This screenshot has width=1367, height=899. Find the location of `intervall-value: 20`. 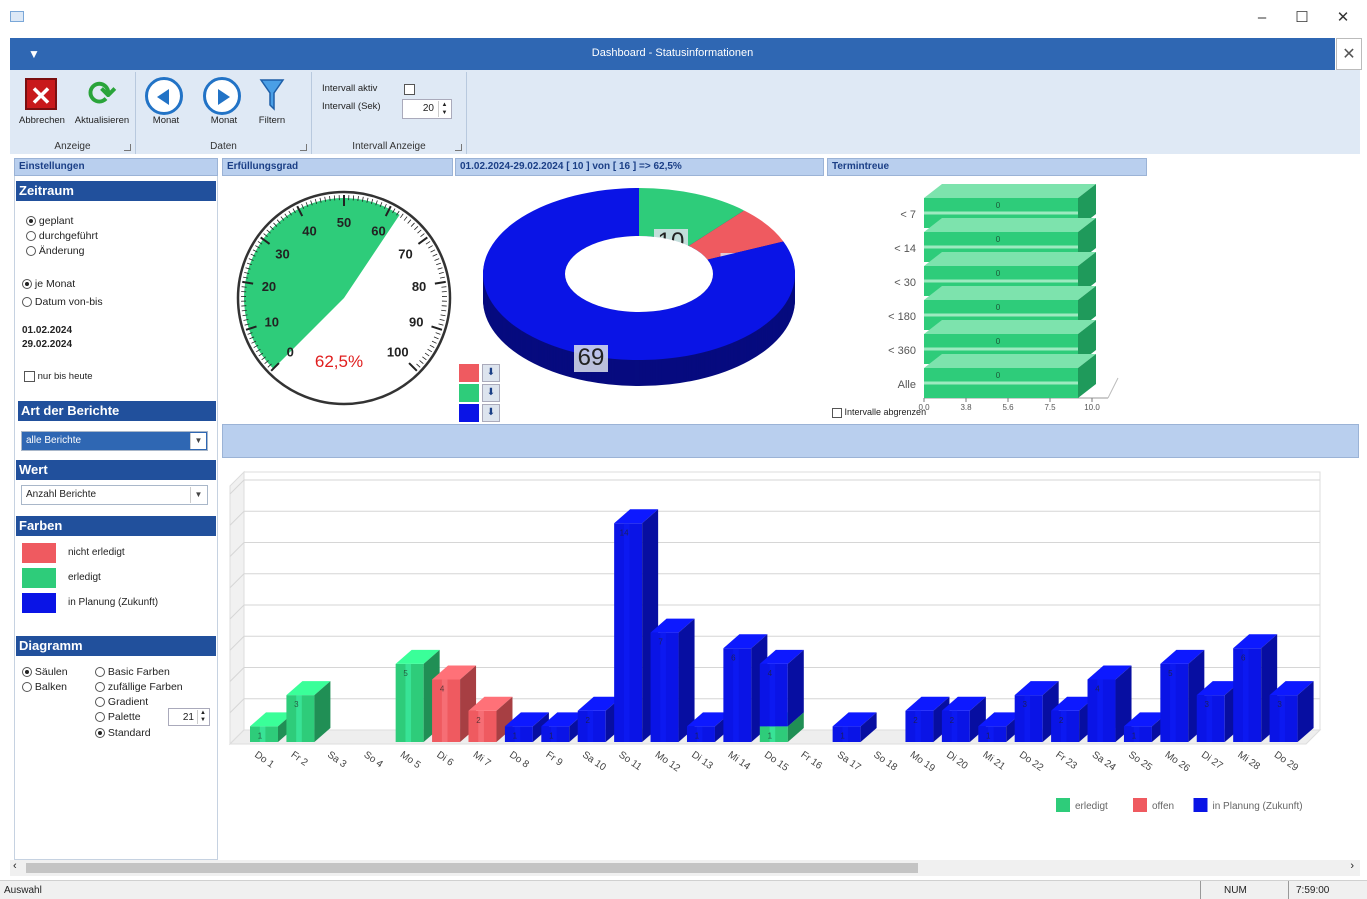

intervall-value: 20 is located at coordinates (428, 108).